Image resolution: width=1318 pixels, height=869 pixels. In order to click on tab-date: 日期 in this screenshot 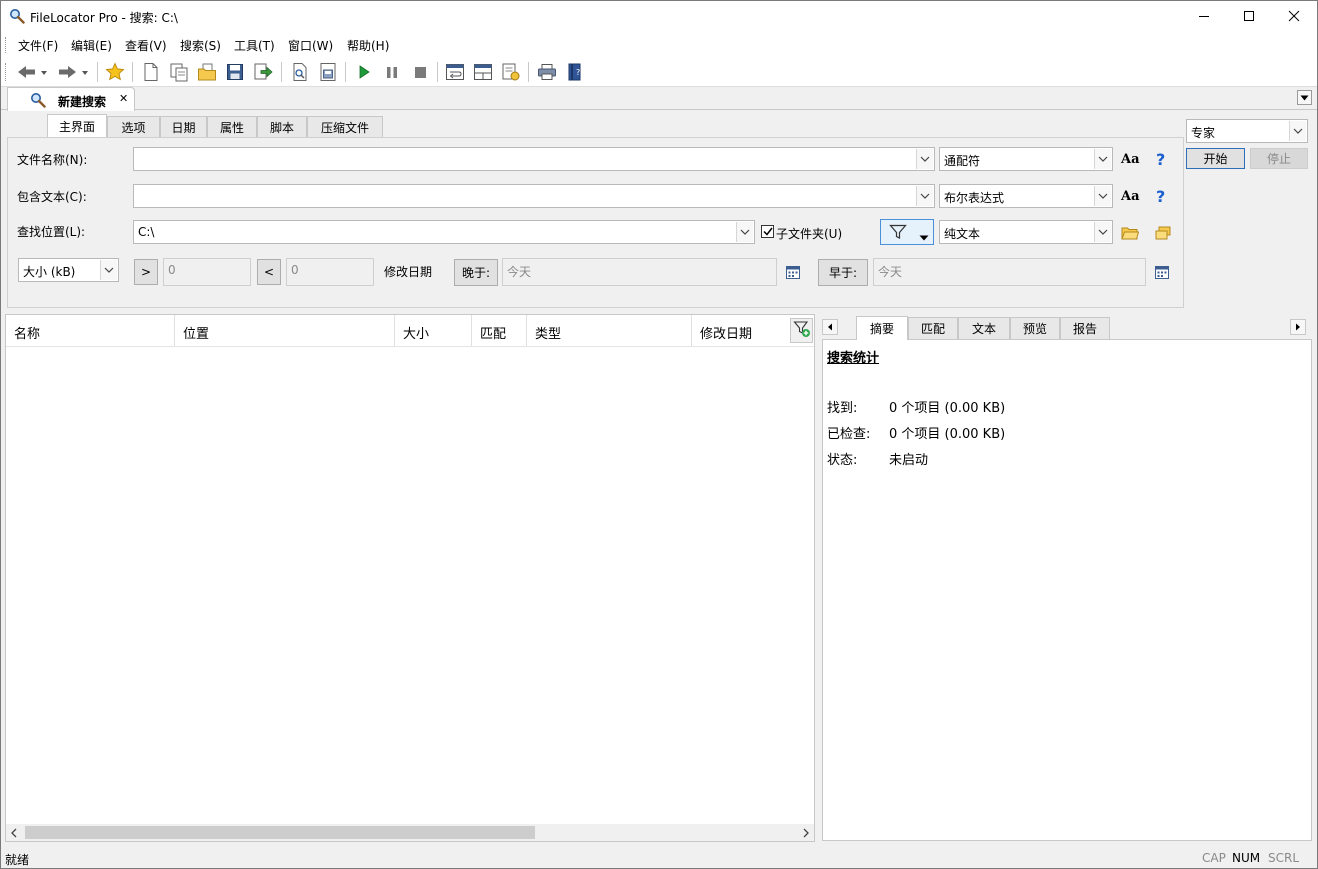, I will do `click(183, 126)`.